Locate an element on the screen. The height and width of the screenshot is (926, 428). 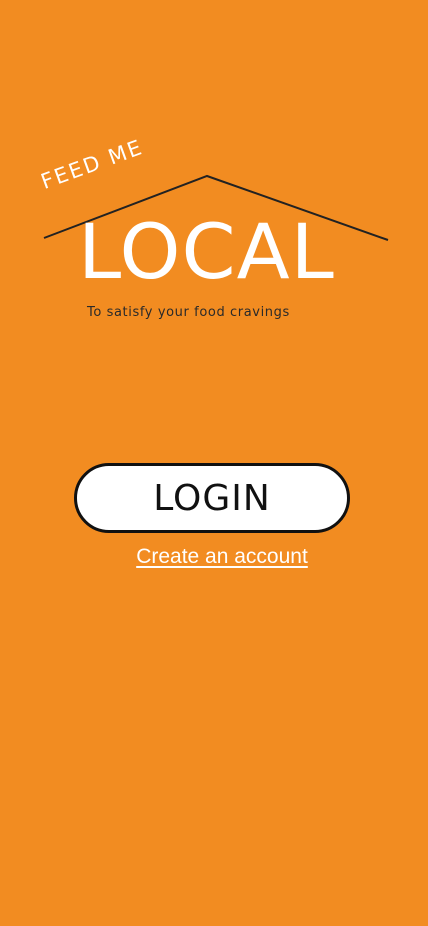
create-account-link: Create an account is located at coordinates (214, 557).